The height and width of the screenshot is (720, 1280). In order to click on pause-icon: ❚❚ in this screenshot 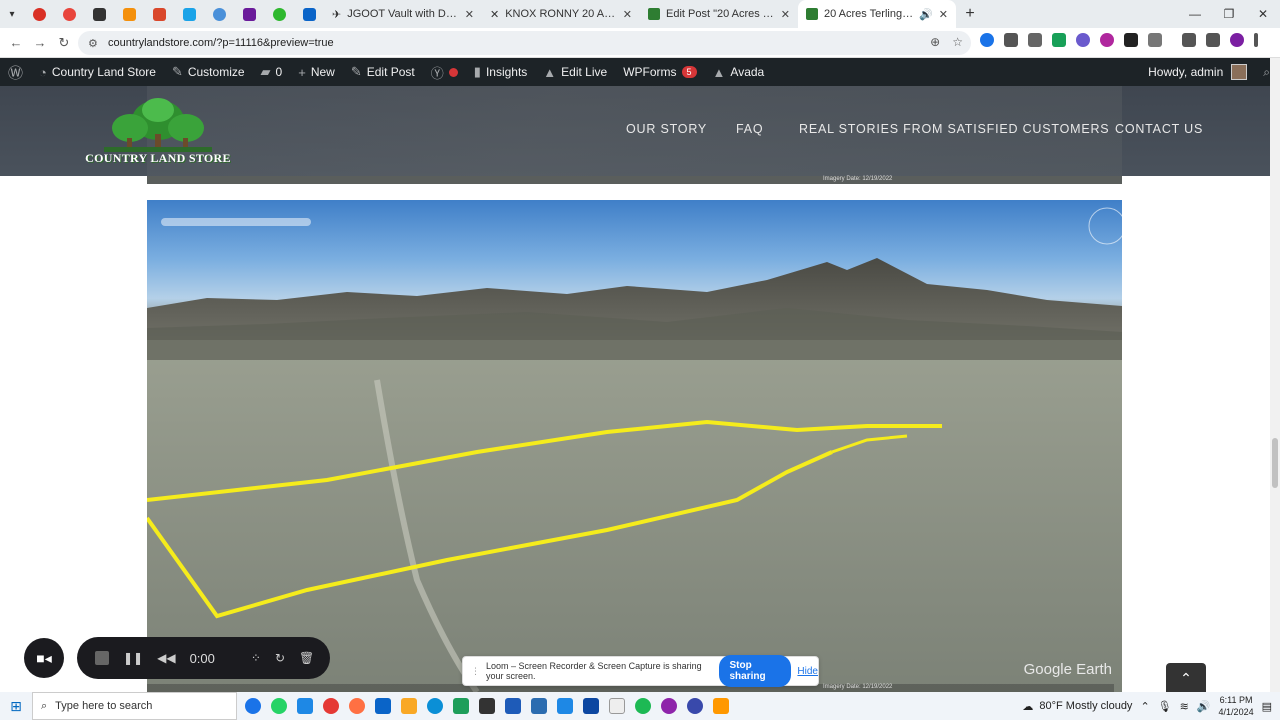, I will do `click(133, 658)`.